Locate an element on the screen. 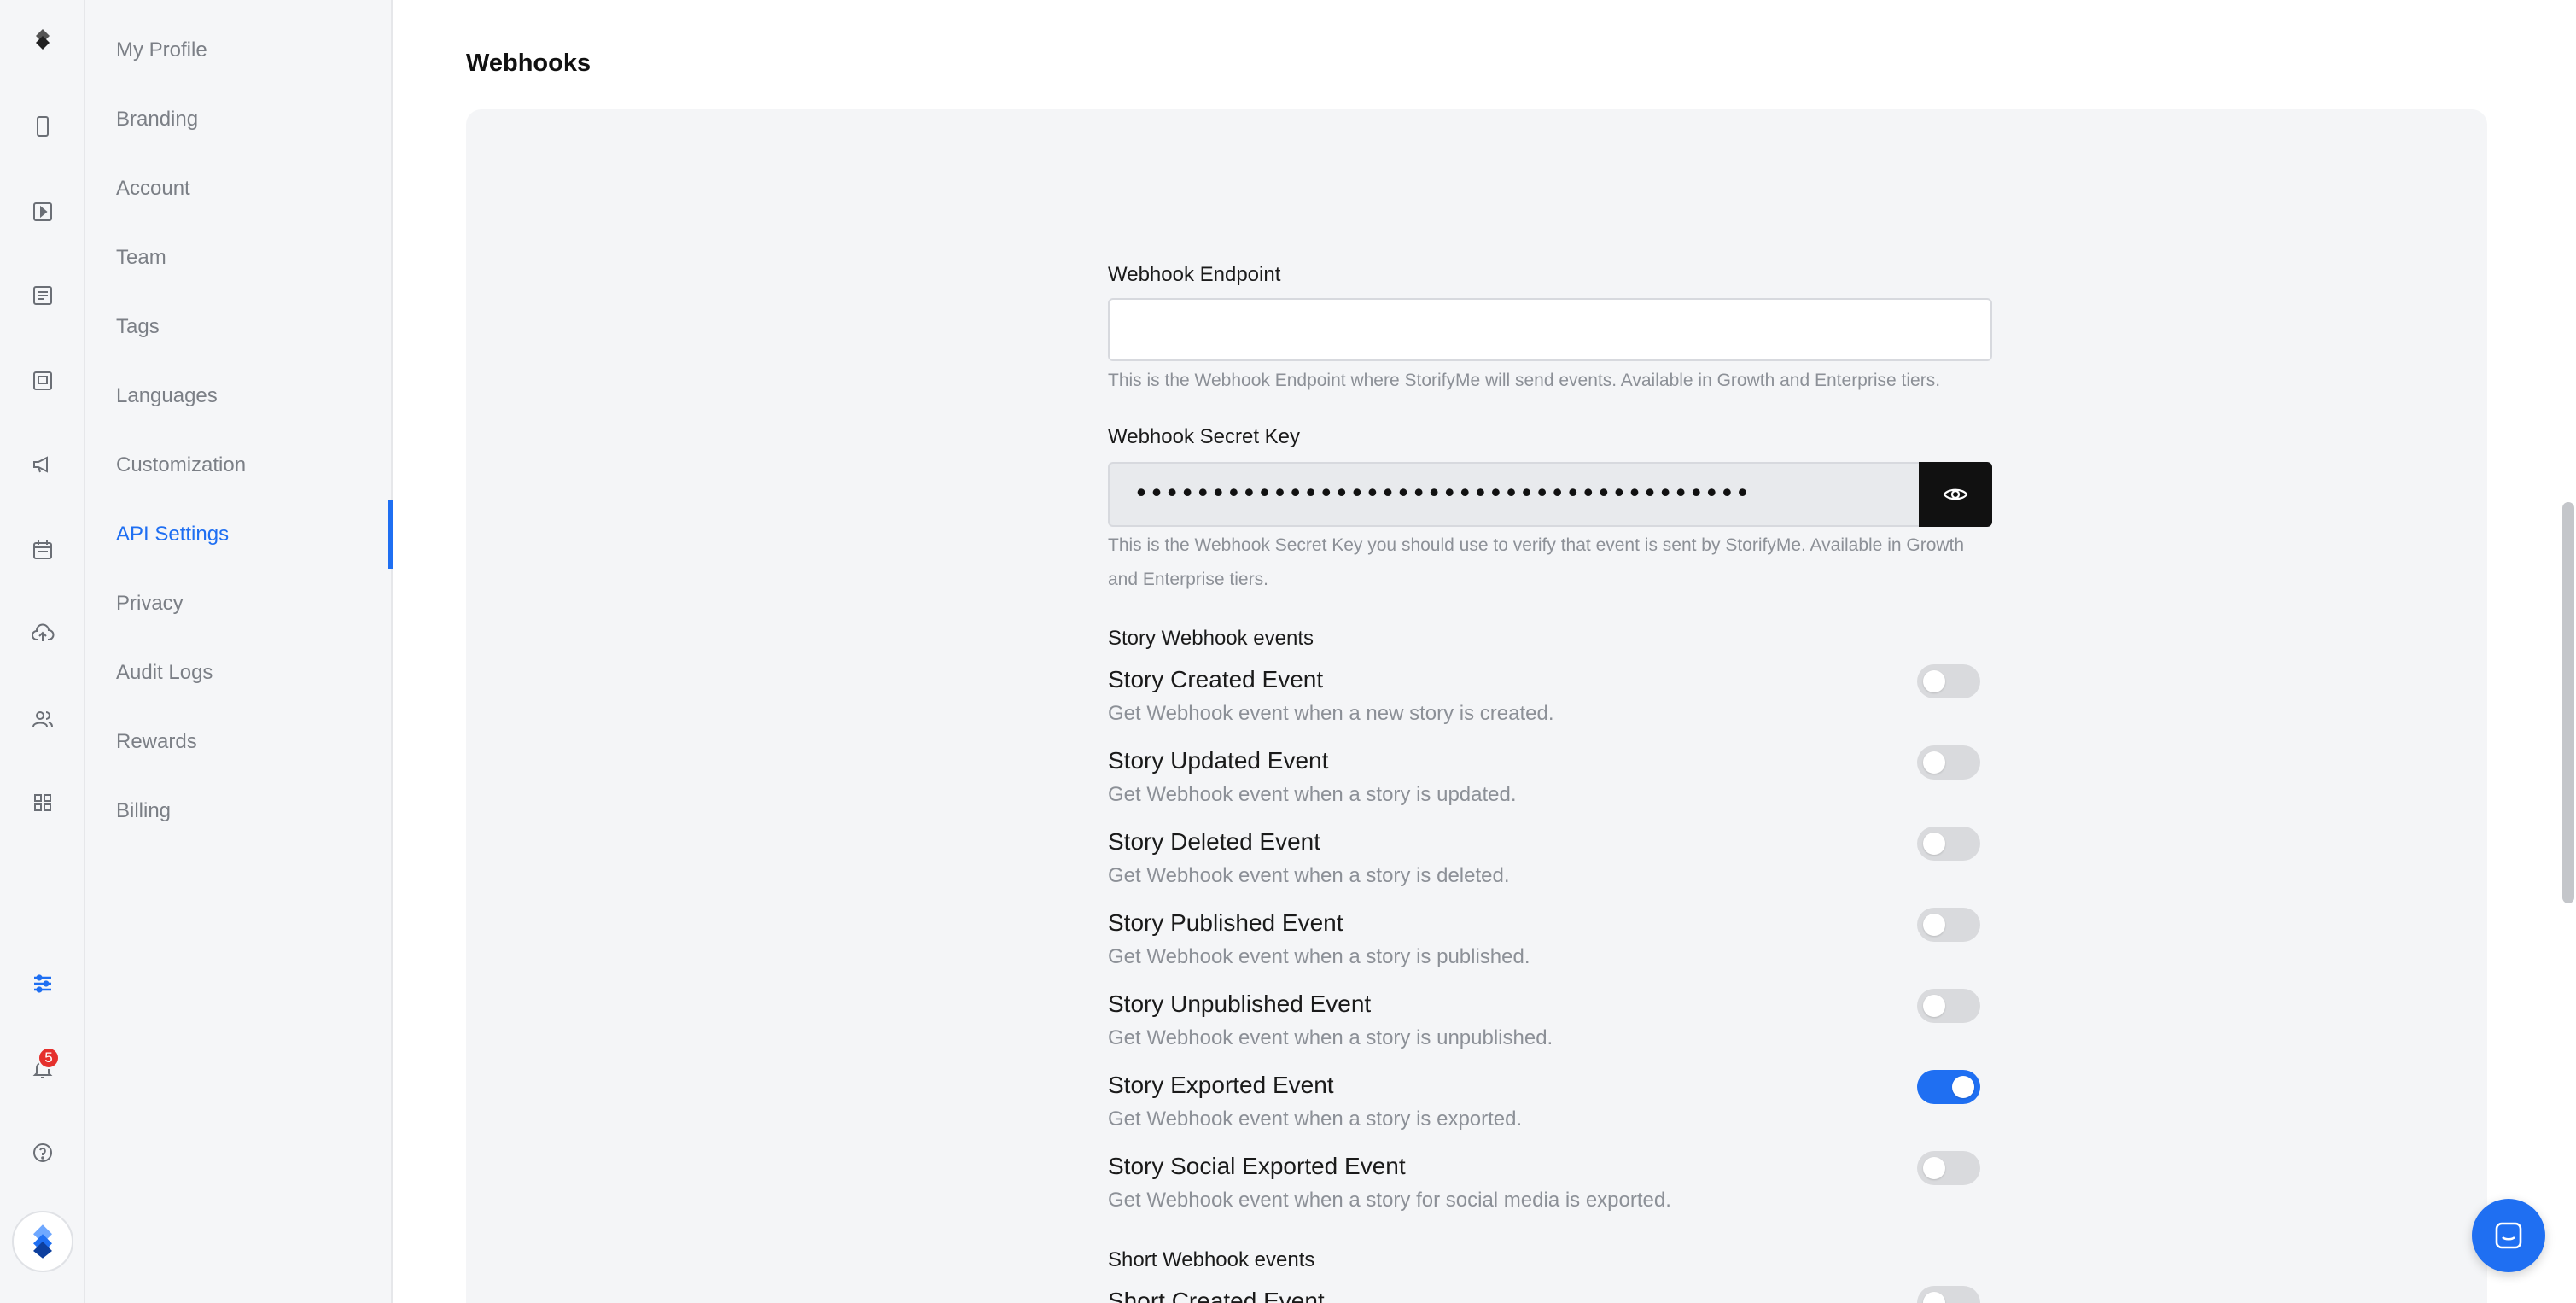 This screenshot has height=1303, width=2576. eye-icon is located at coordinates (1955, 494).